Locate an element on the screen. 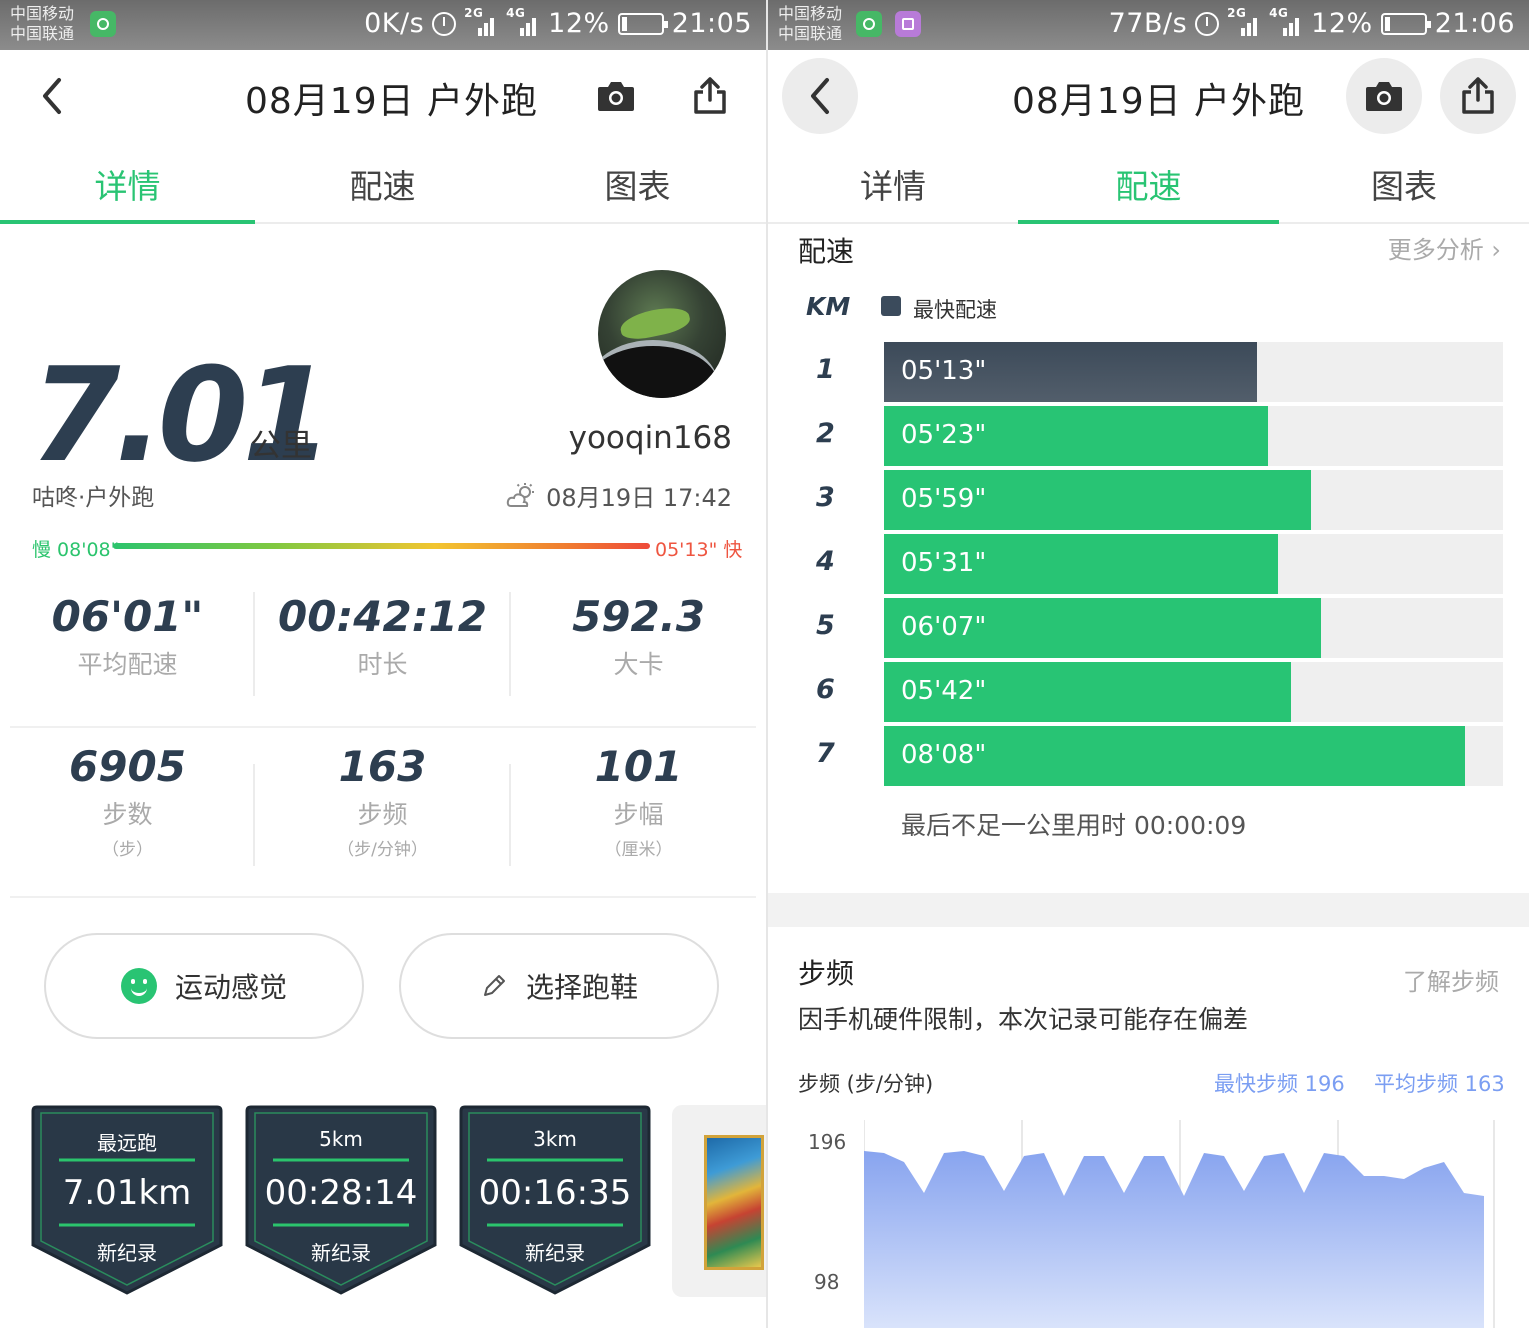 Image resolution: width=1529 pixels, height=1328 pixels. pace-value-label: 08'08" is located at coordinates (944, 755).